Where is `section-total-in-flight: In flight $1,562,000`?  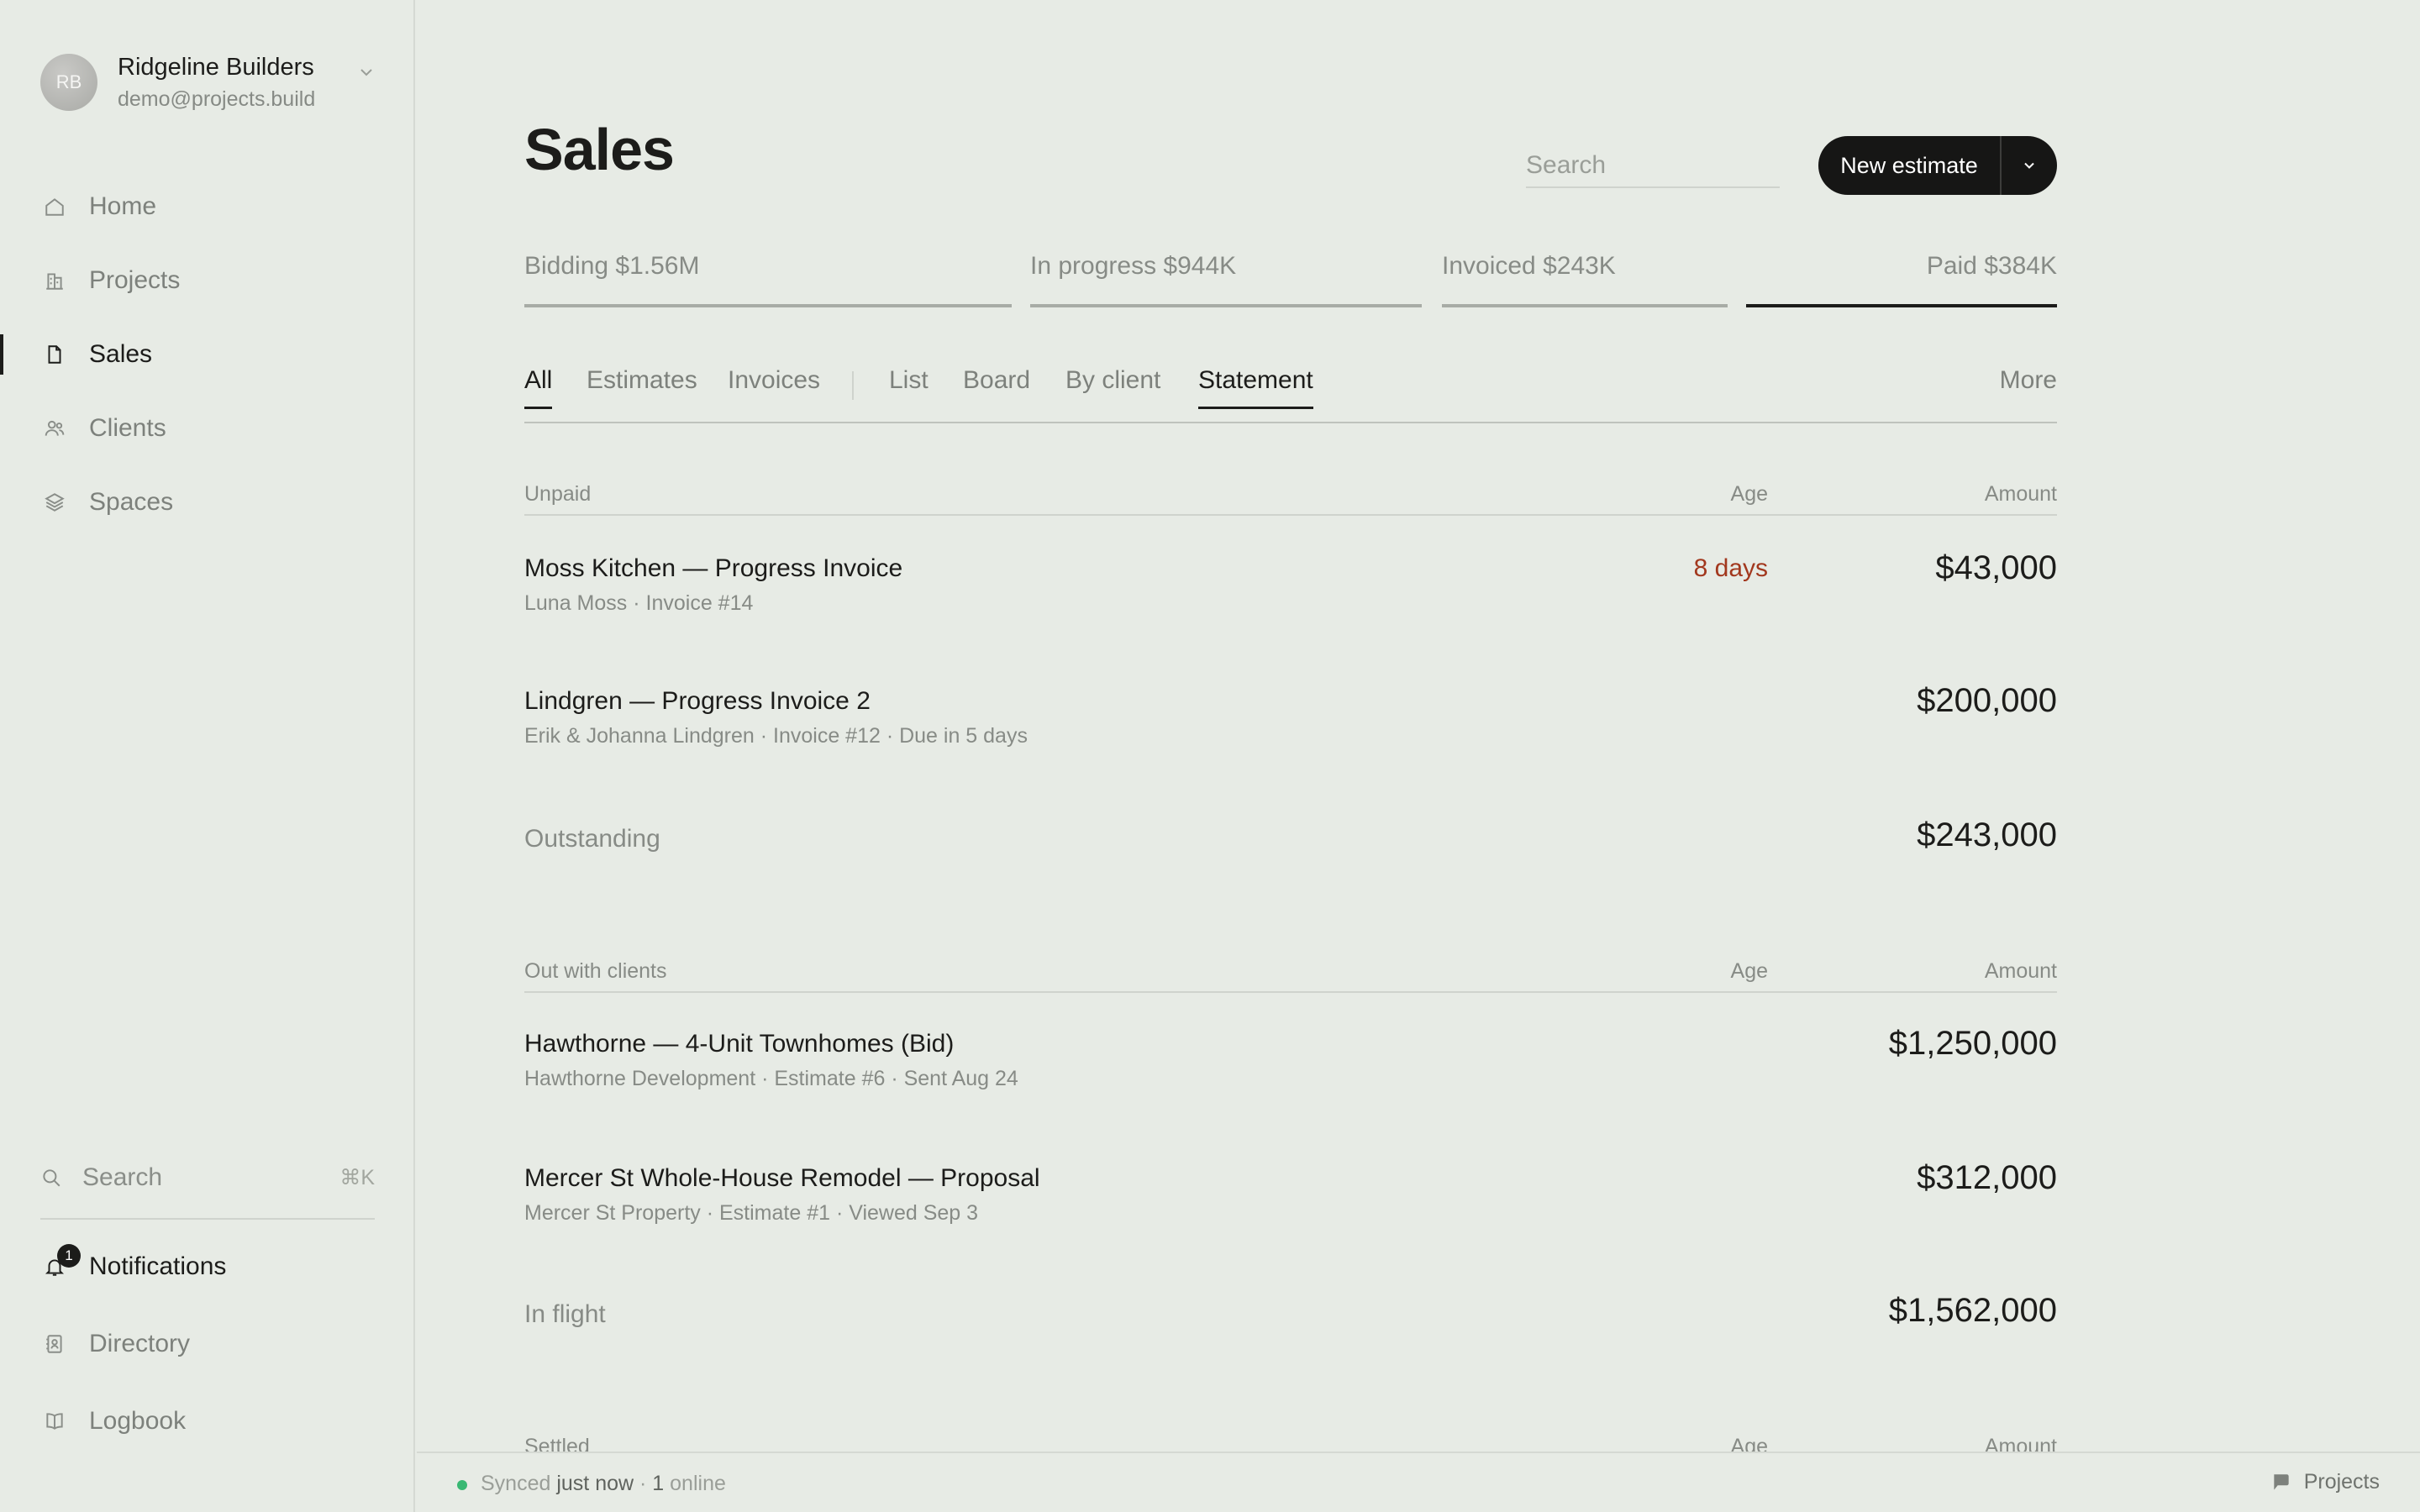 section-total-in-flight: In flight $1,562,000 is located at coordinates (1290, 1319).